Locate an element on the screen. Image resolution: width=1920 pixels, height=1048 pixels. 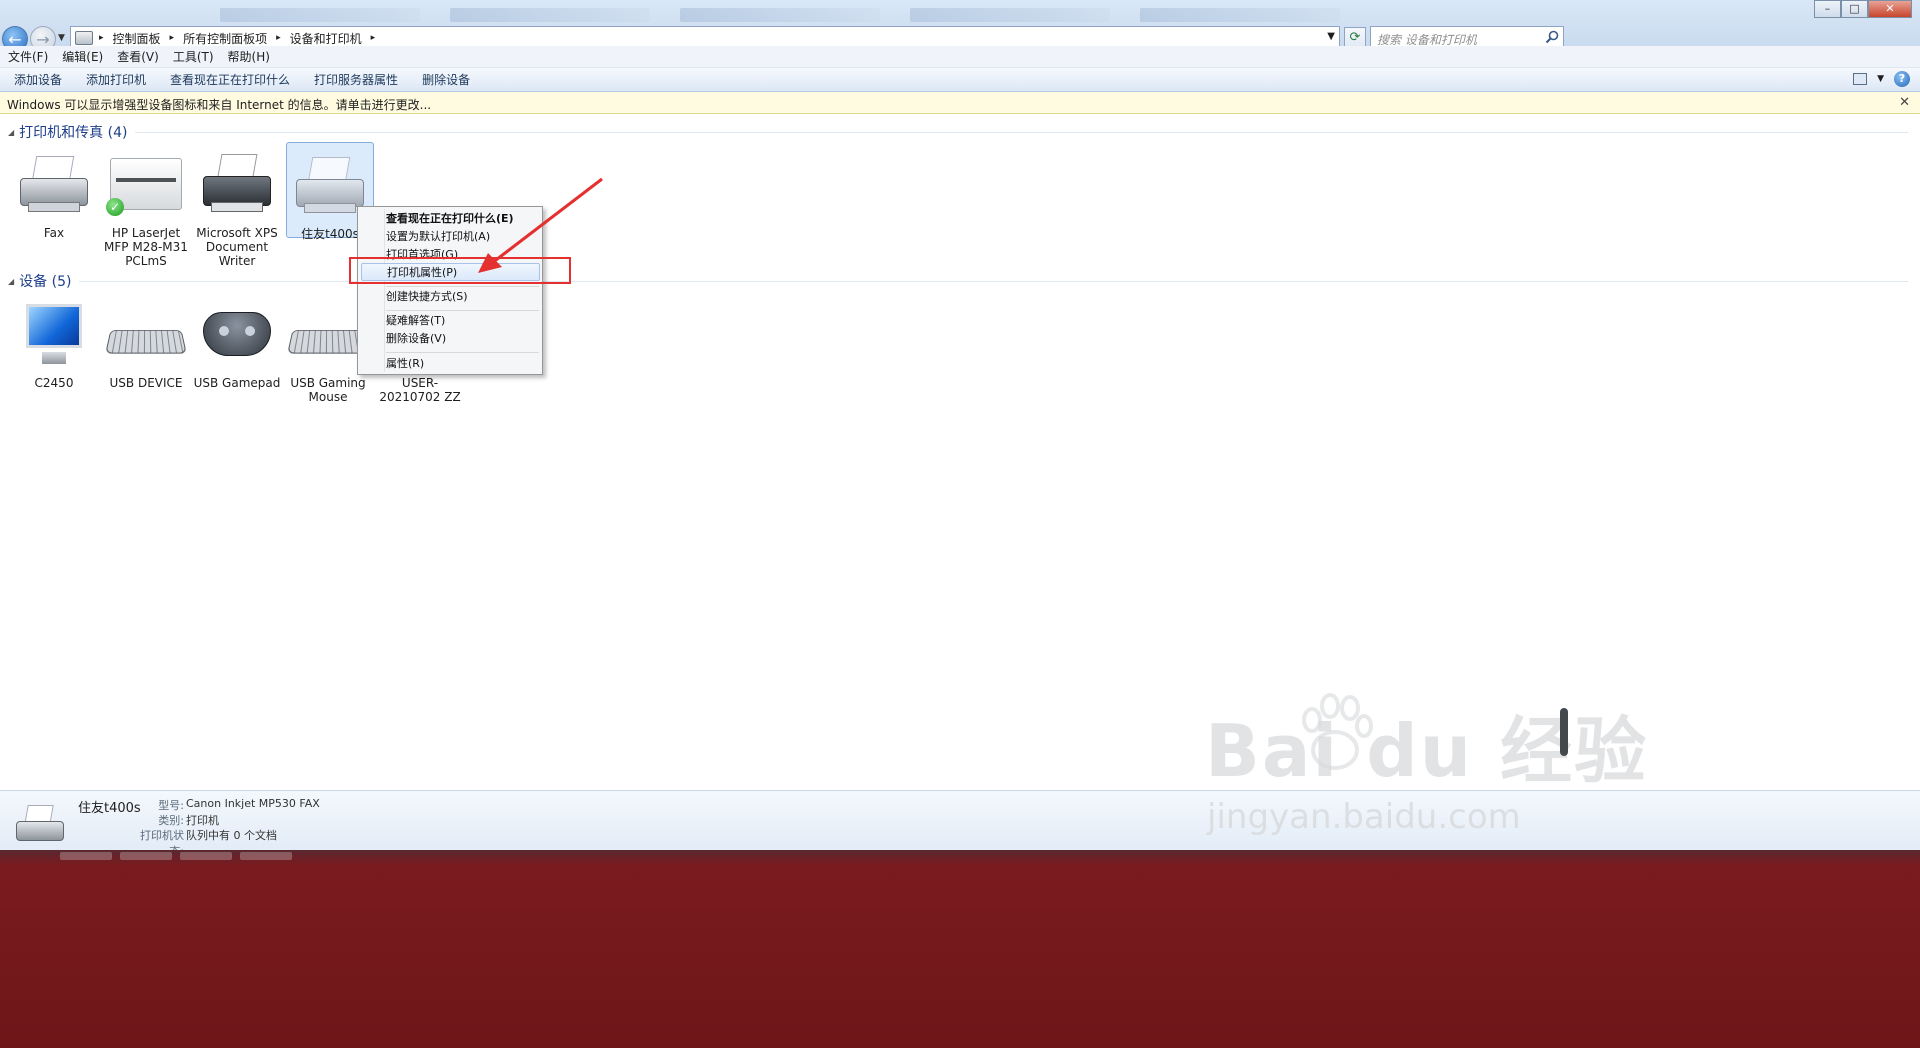
breadcrumb-all-items: 所有控制面板项 is located at coordinates (225, 38).